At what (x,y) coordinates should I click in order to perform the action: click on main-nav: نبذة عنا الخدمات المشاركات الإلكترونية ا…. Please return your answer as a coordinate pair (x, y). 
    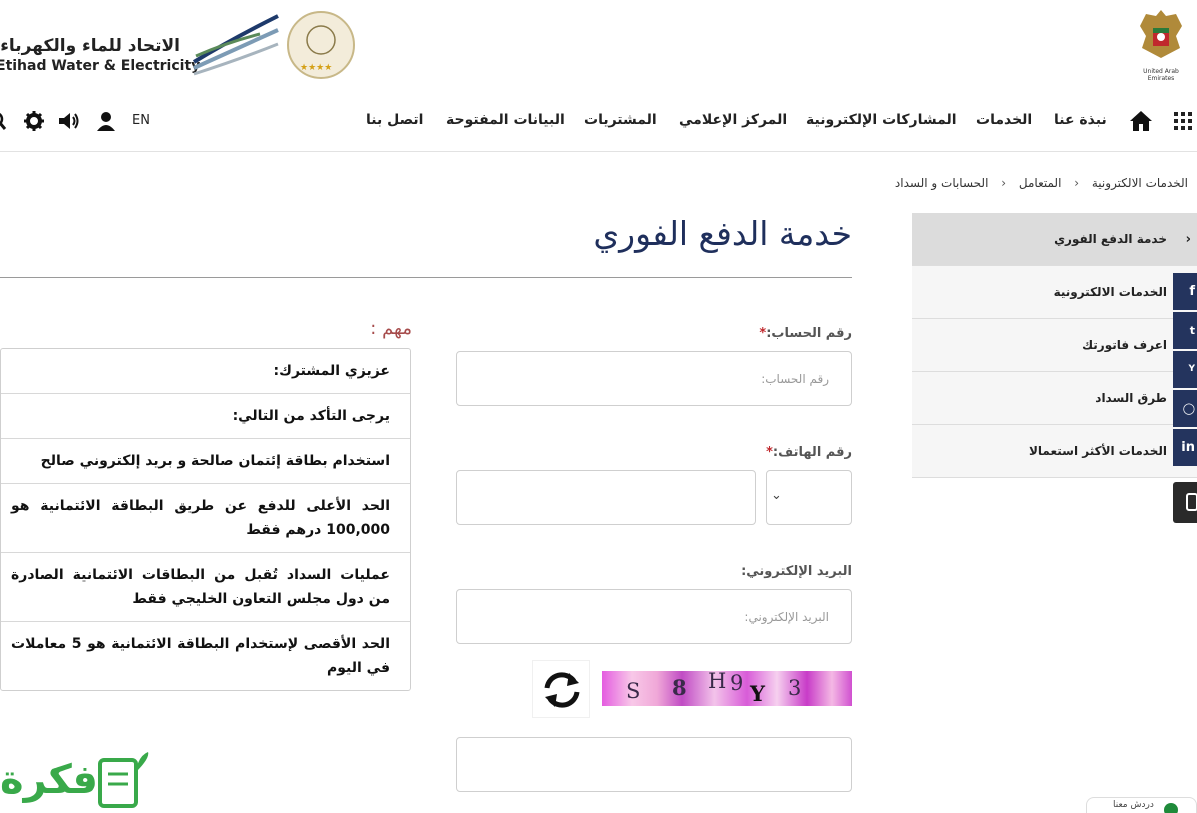
    Looking at the image, I should click on (598, 126).